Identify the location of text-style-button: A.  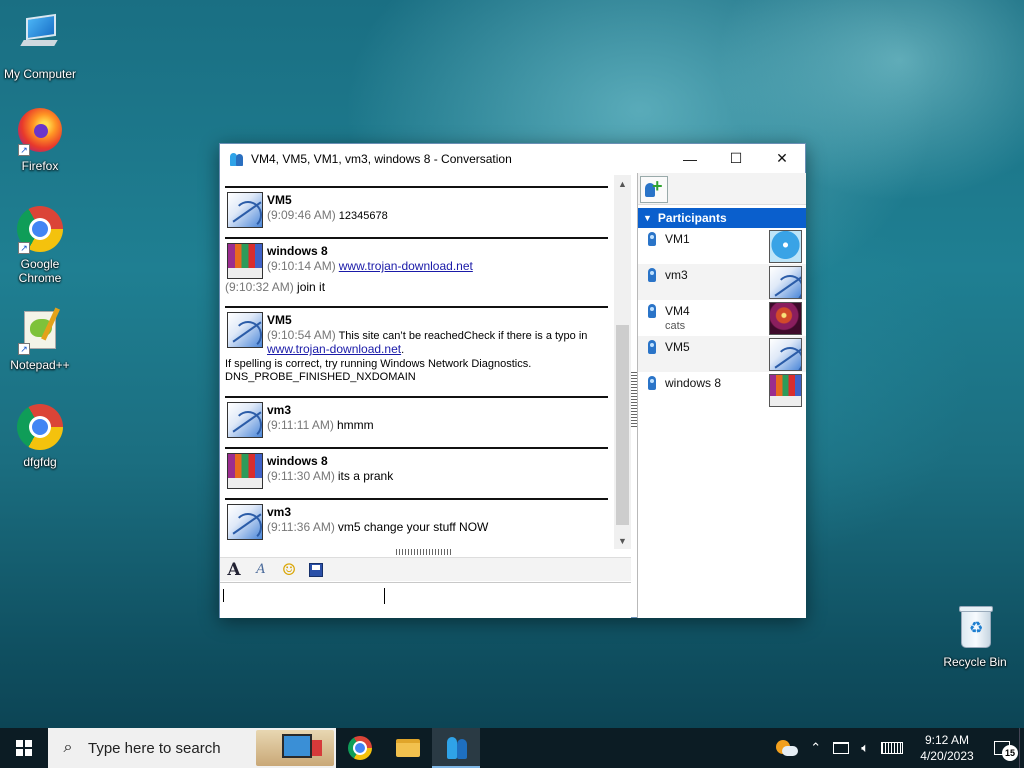
(261, 570).